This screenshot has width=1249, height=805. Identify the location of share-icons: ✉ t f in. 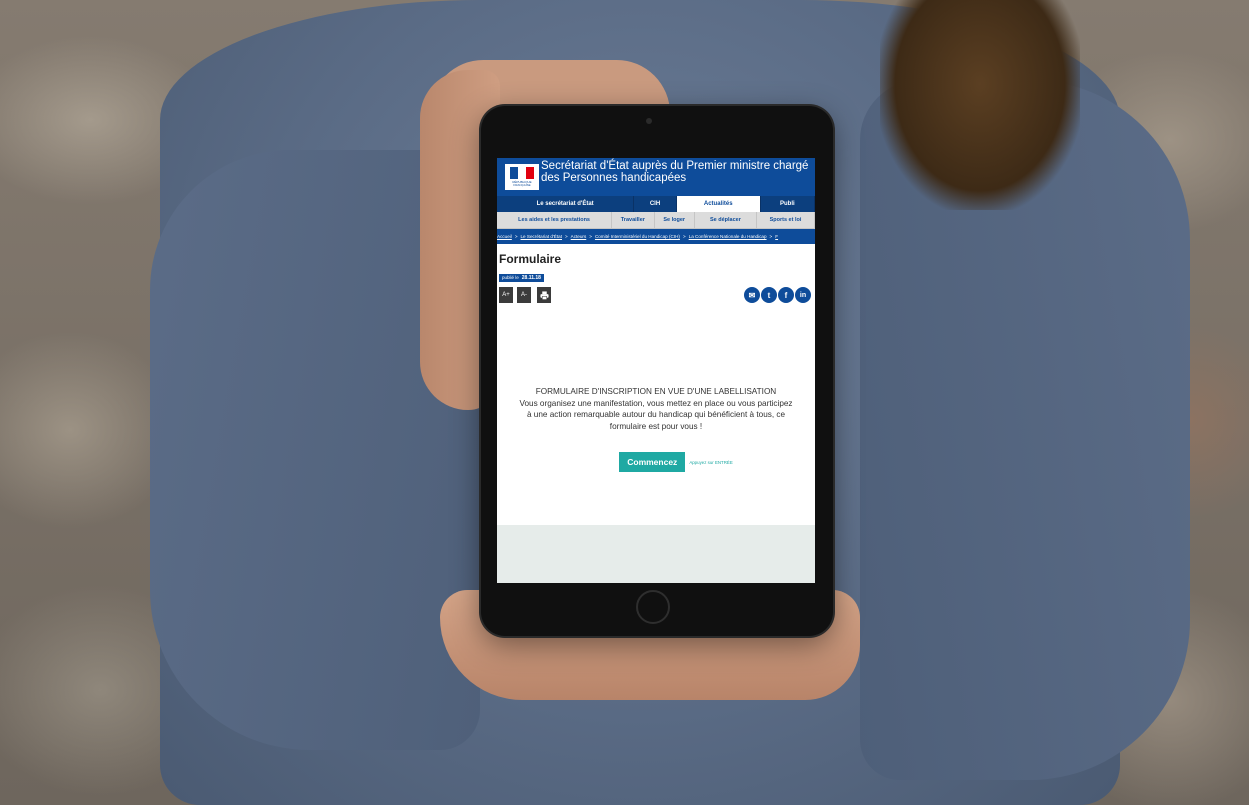
(777, 295).